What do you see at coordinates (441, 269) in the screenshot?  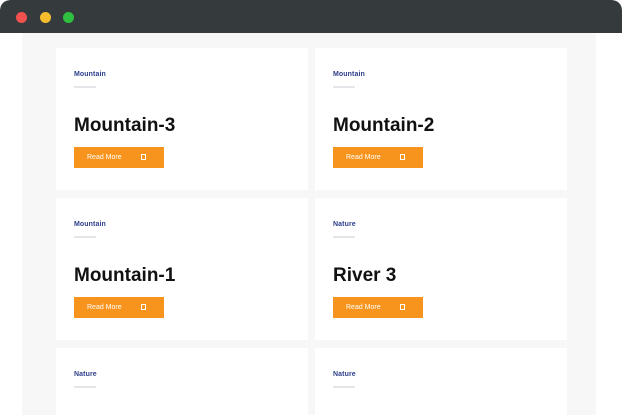 I see `post-card: Nature River 3 Read More` at bounding box center [441, 269].